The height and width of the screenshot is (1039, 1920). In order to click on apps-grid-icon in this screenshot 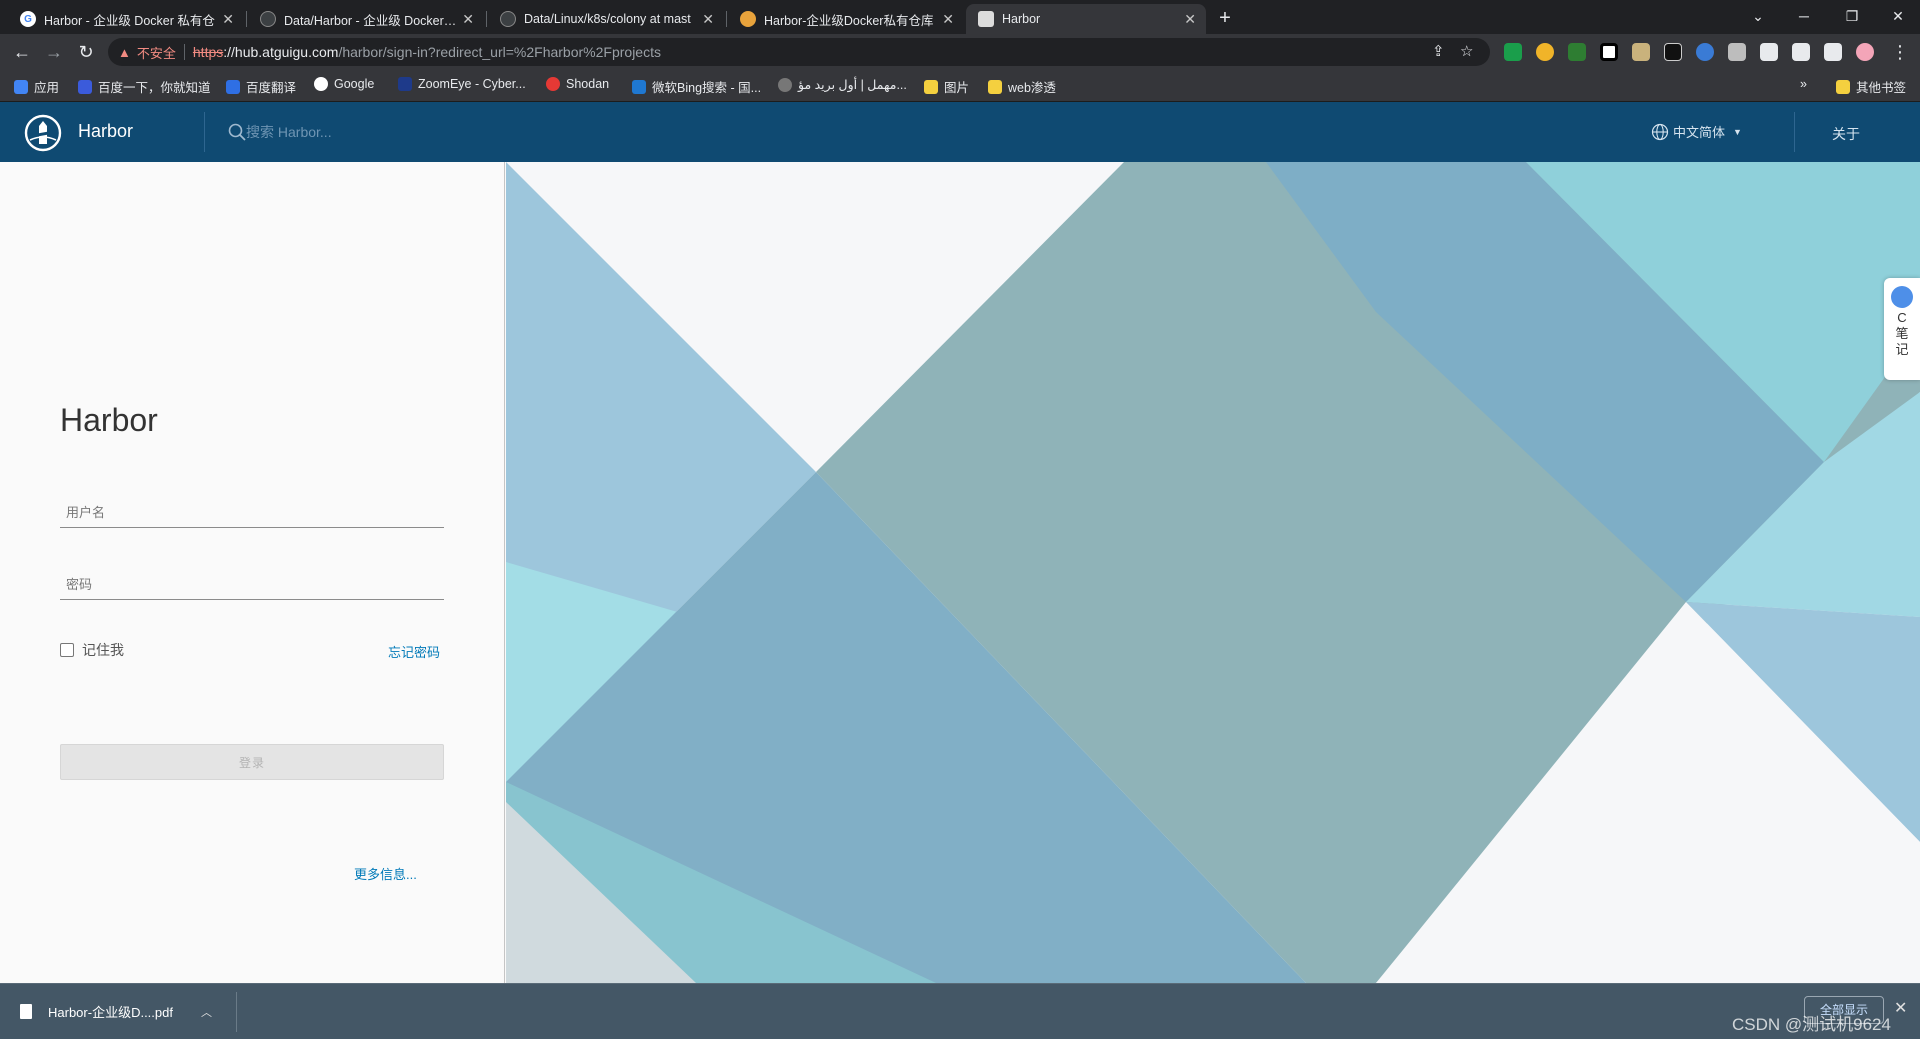, I will do `click(21, 86)`.